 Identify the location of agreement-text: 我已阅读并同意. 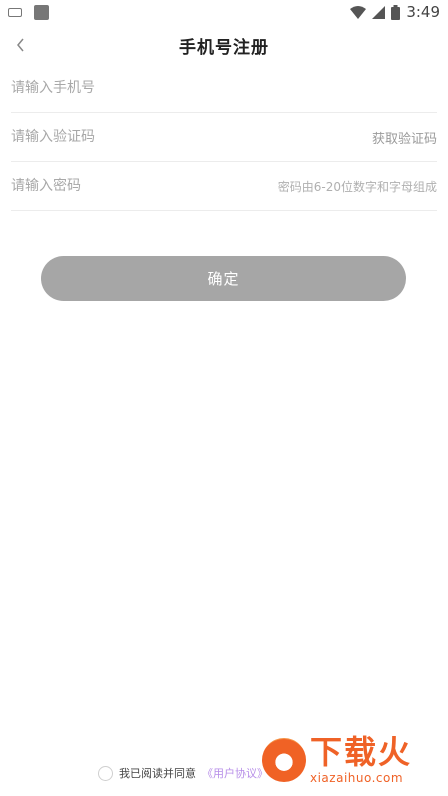
(157, 773).